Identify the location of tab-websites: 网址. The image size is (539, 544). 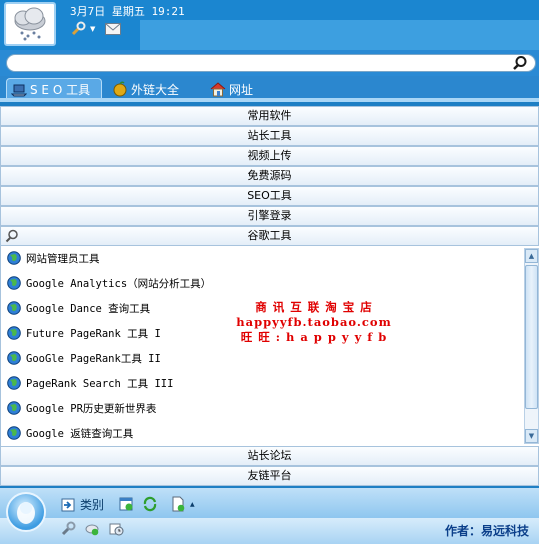
(236, 89).